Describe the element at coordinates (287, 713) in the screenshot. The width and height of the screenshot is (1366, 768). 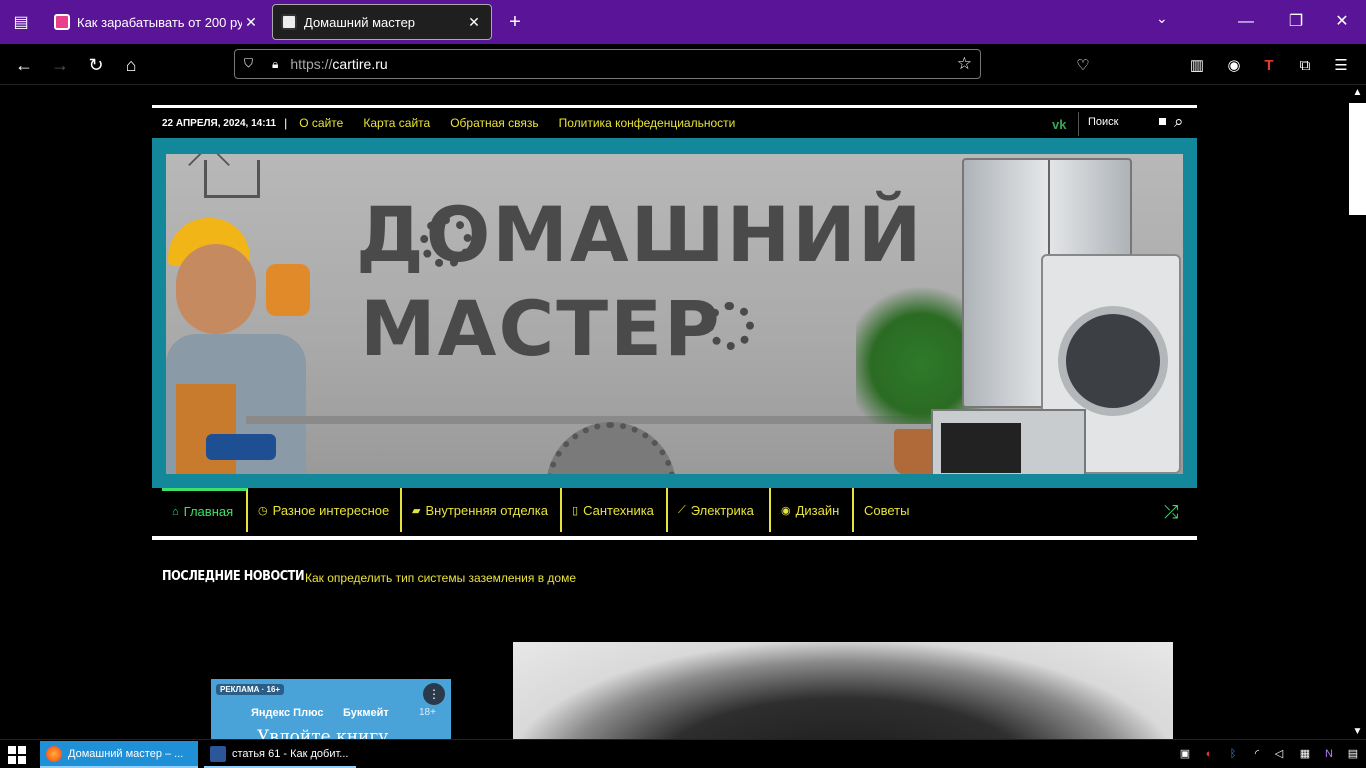
I see `ad-brand-yandex-plus: Яндекс Плюс` at that location.